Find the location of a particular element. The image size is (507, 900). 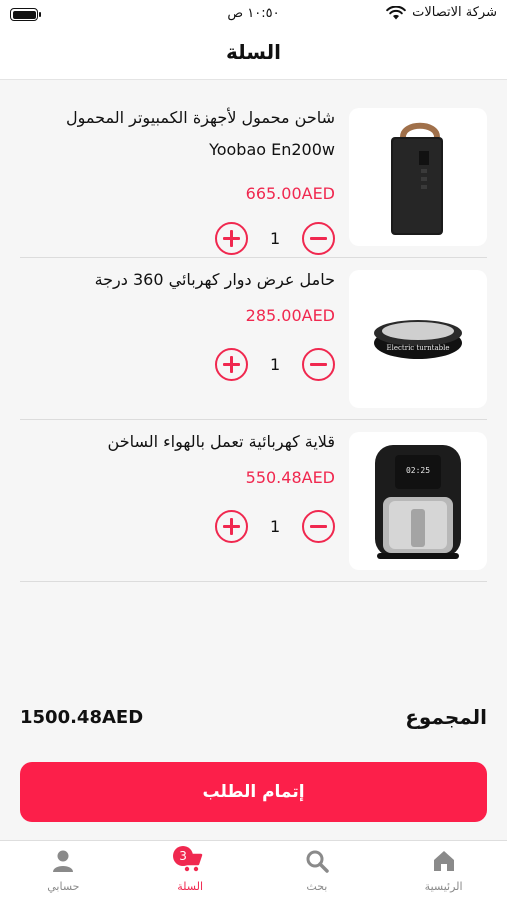

battery-icon is located at coordinates (25, 14).